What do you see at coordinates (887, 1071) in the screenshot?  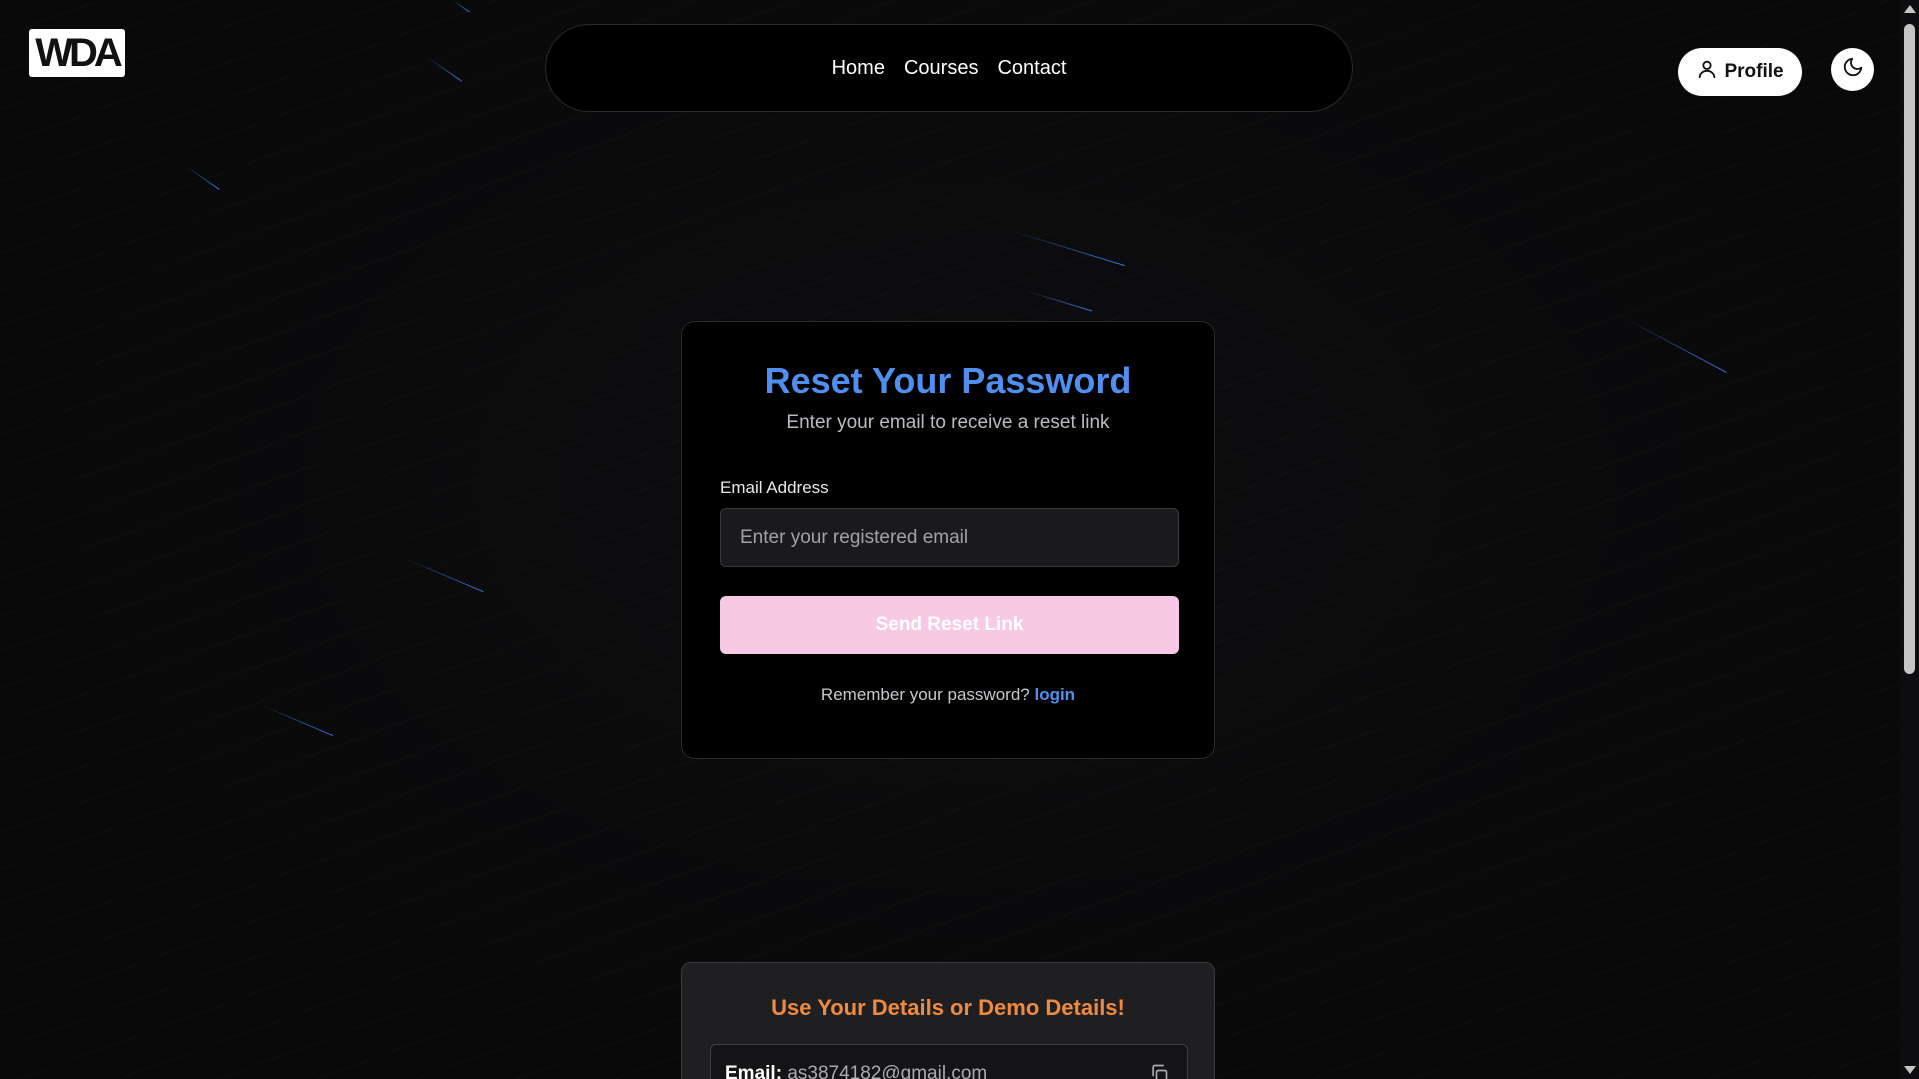 I see `demo-email-value: as3874182@gmail.com` at bounding box center [887, 1071].